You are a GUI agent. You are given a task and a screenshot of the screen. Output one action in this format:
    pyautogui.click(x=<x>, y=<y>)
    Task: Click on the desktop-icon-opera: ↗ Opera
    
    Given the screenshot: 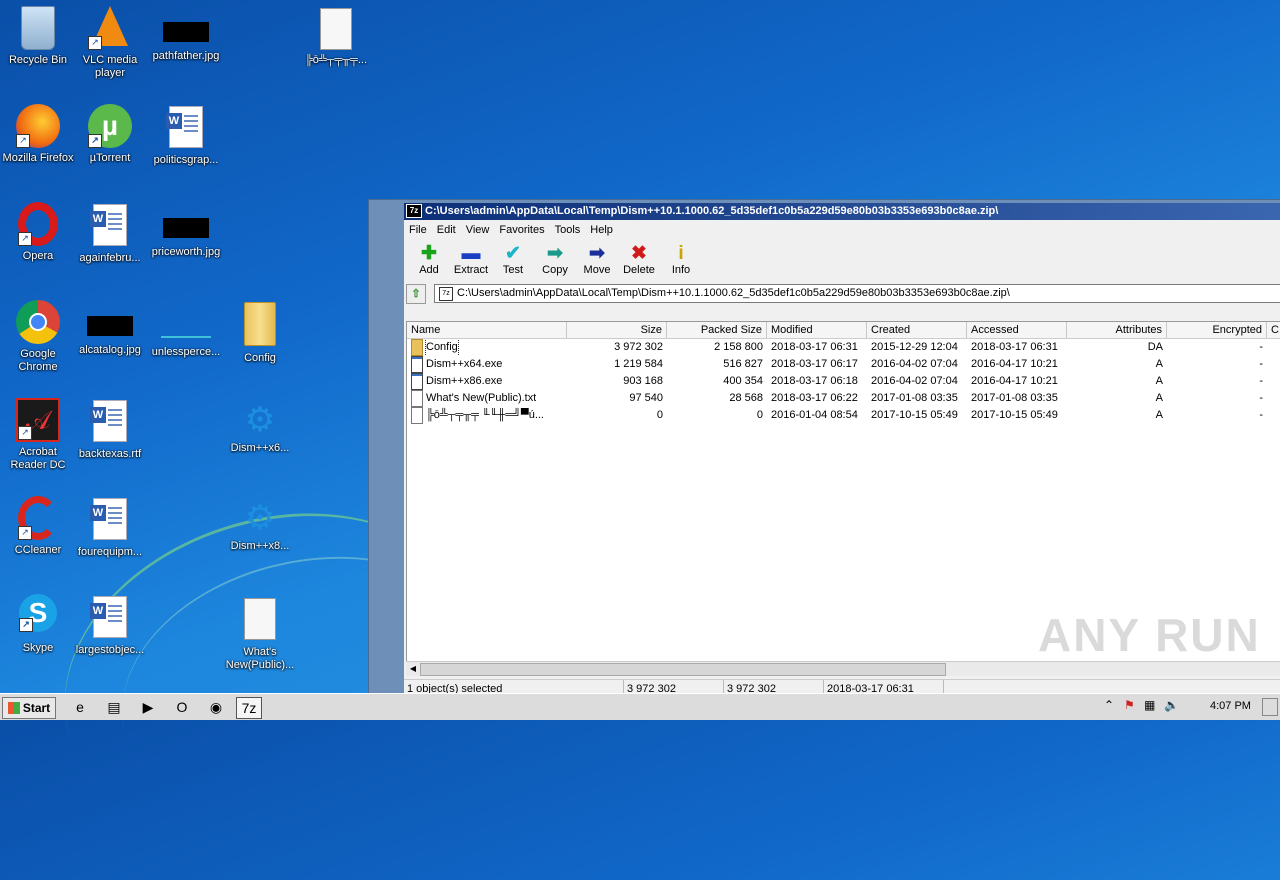 What is the action you would take?
    pyautogui.click(x=38, y=232)
    